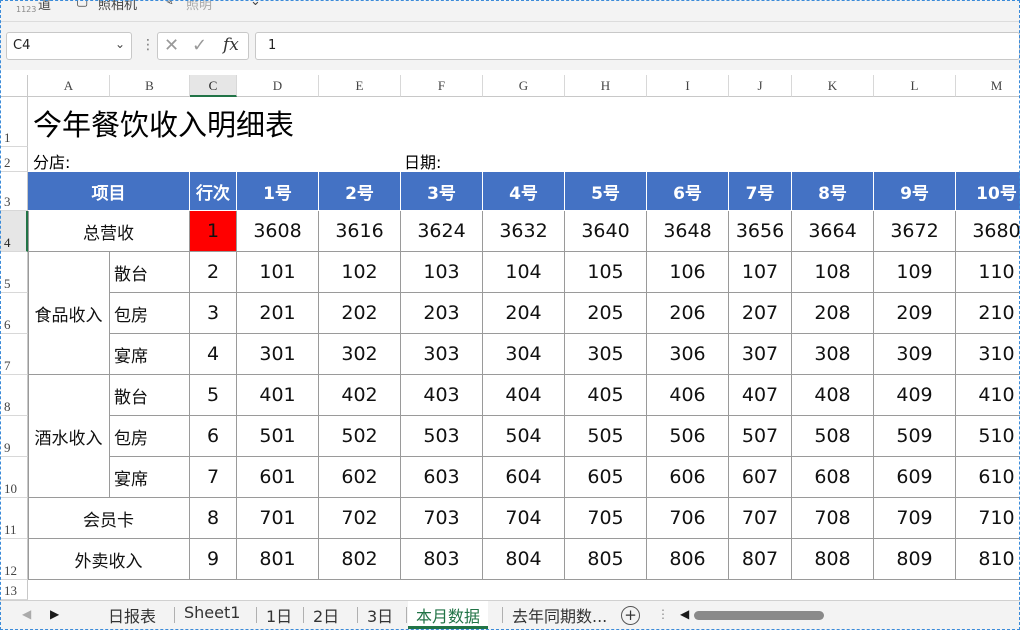 The width and height of the screenshot is (1020, 630). Describe the element at coordinates (442, 559) in the screenshot. I see `value-cell: 803` at that location.